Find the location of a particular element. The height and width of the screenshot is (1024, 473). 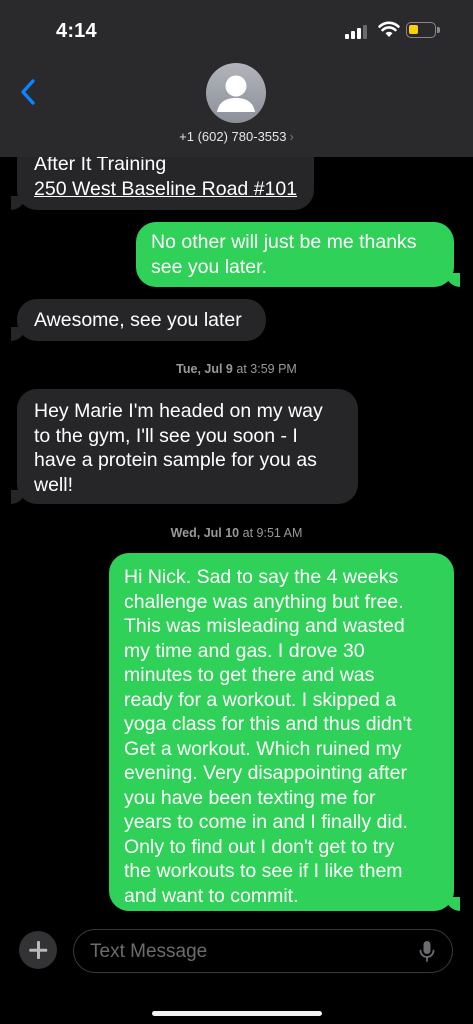

message-text: my time and gas. I drove 30 is located at coordinates (244, 650).